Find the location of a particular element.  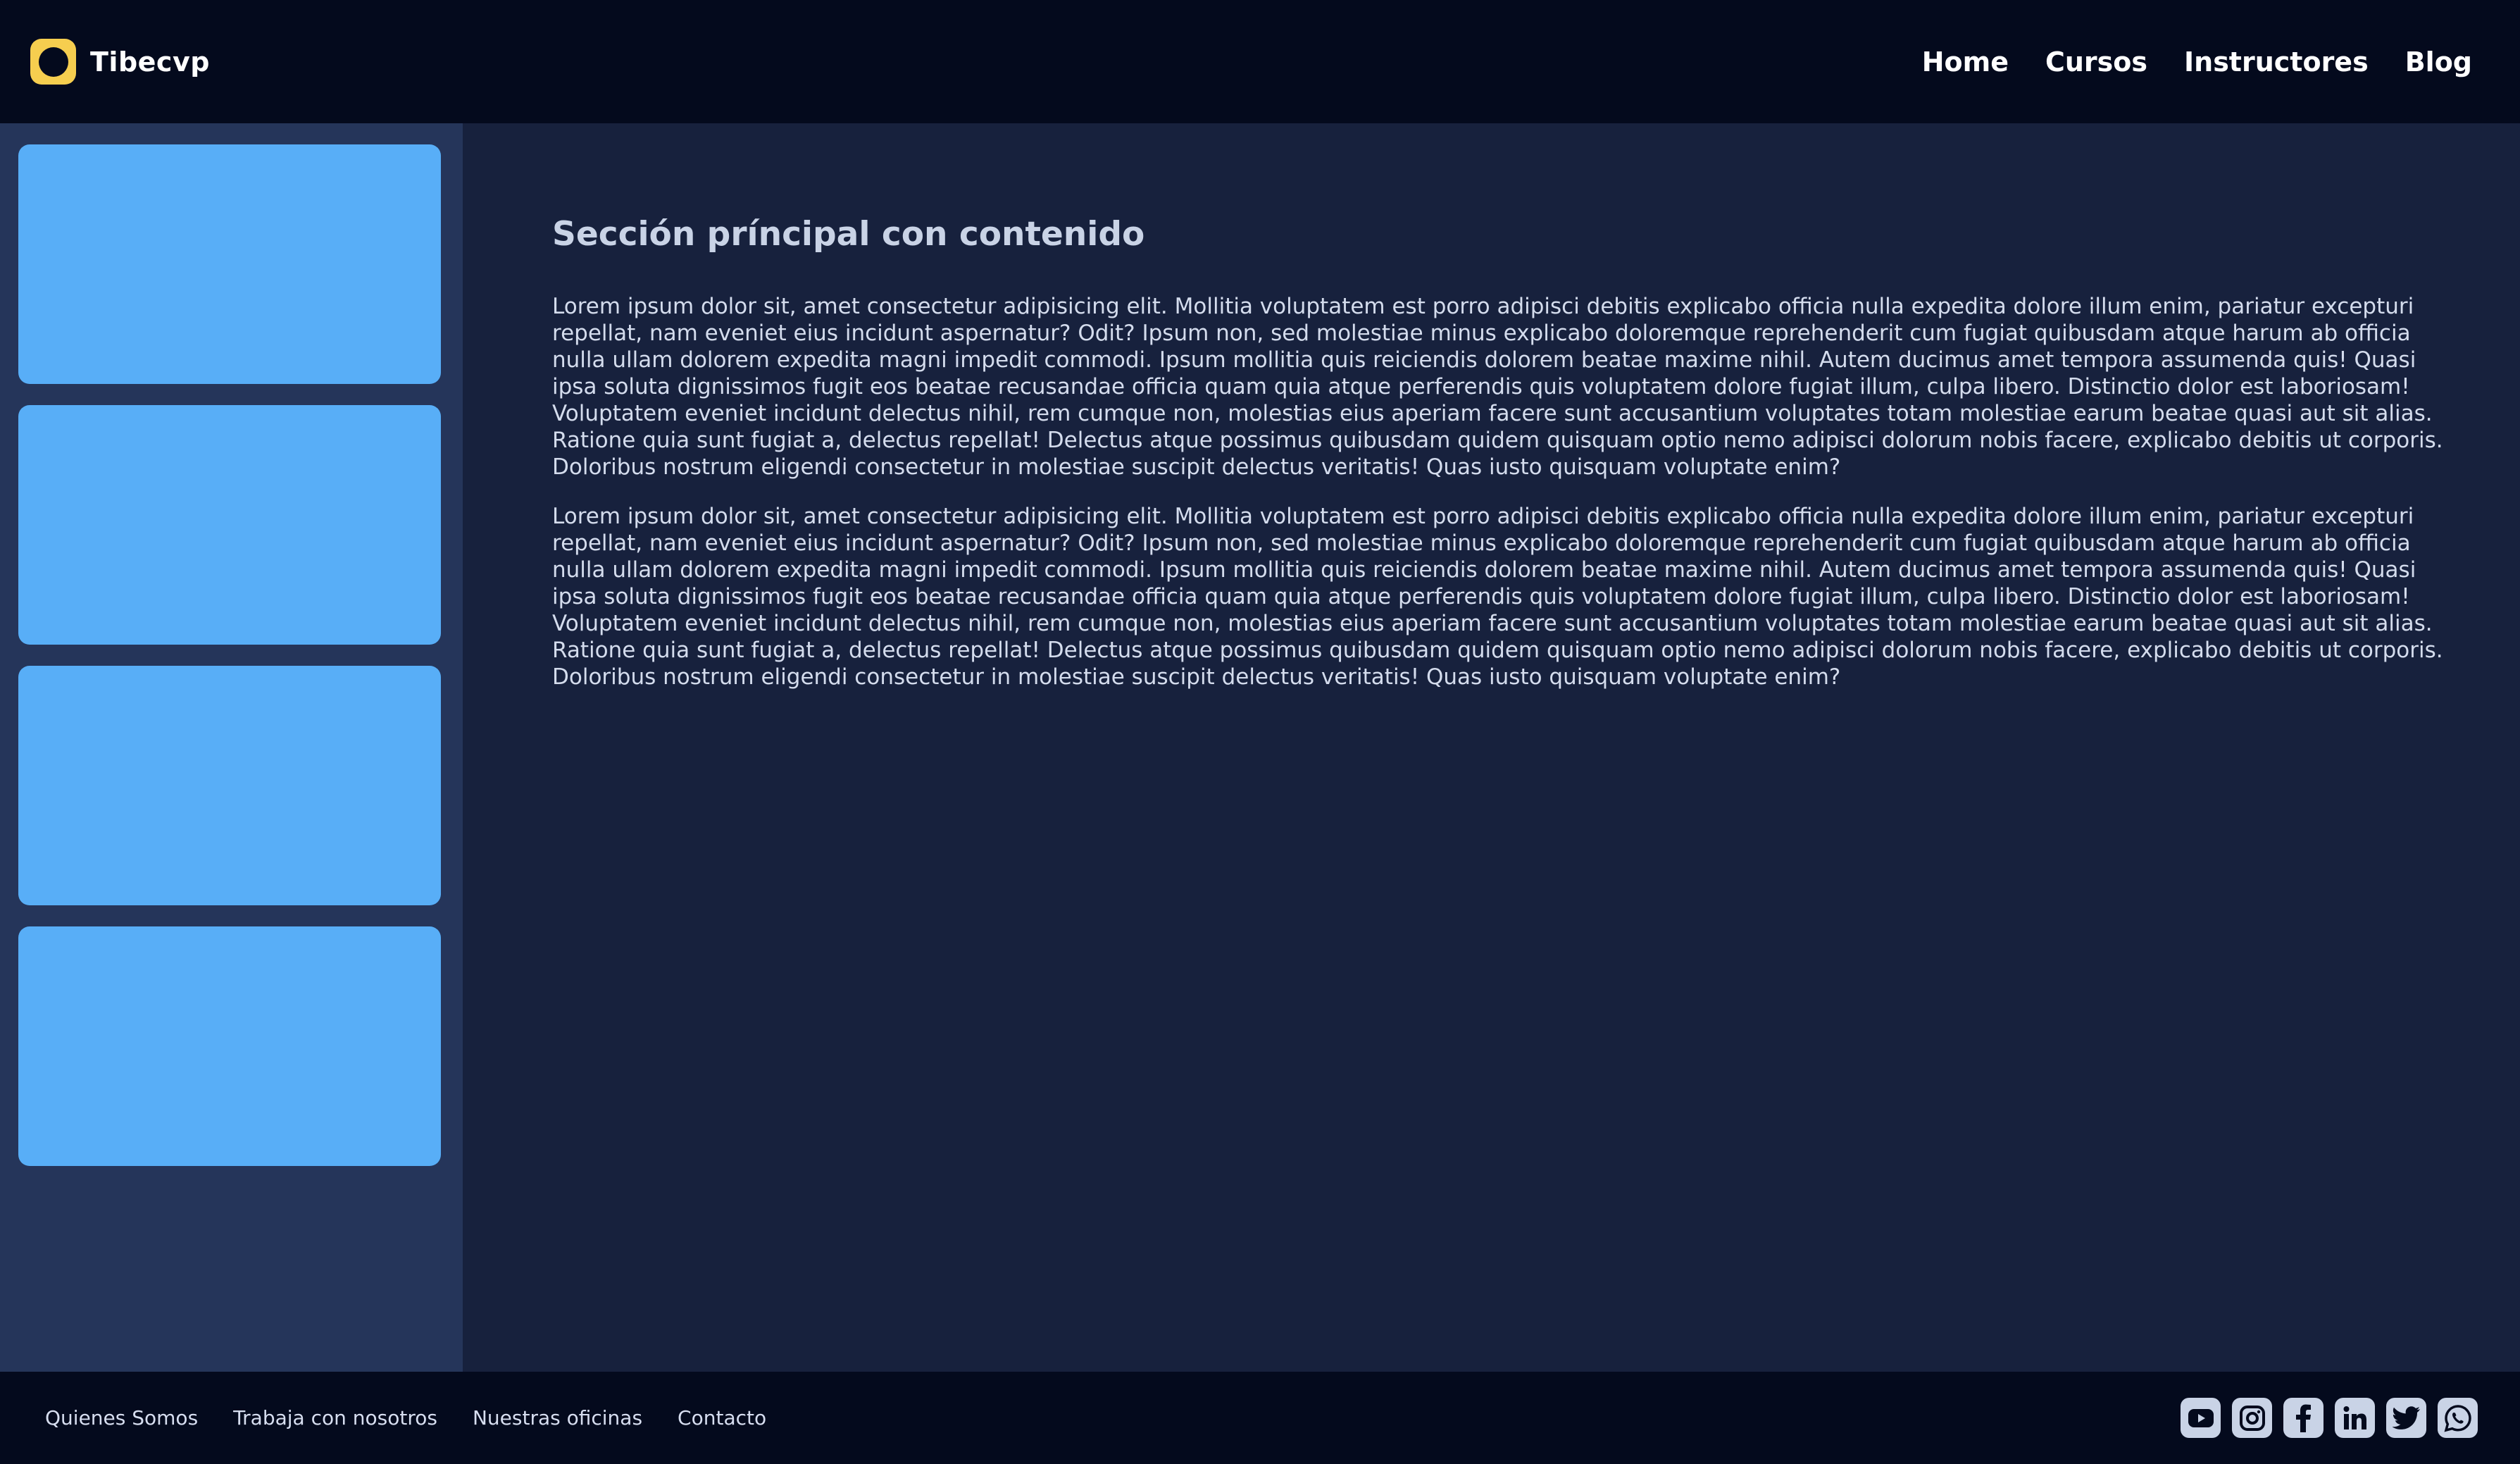

footer-link-oficinas: Nuestras oficinas is located at coordinates (557, 1417).